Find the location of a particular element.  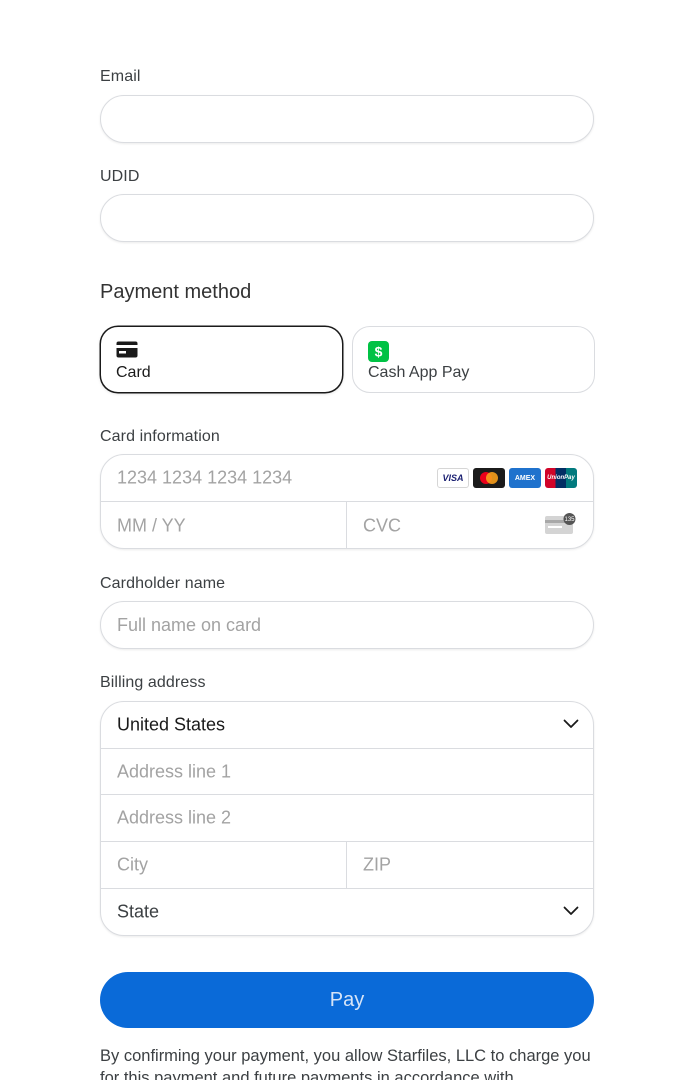

amex-icon: AMEX is located at coordinates (525, 478).